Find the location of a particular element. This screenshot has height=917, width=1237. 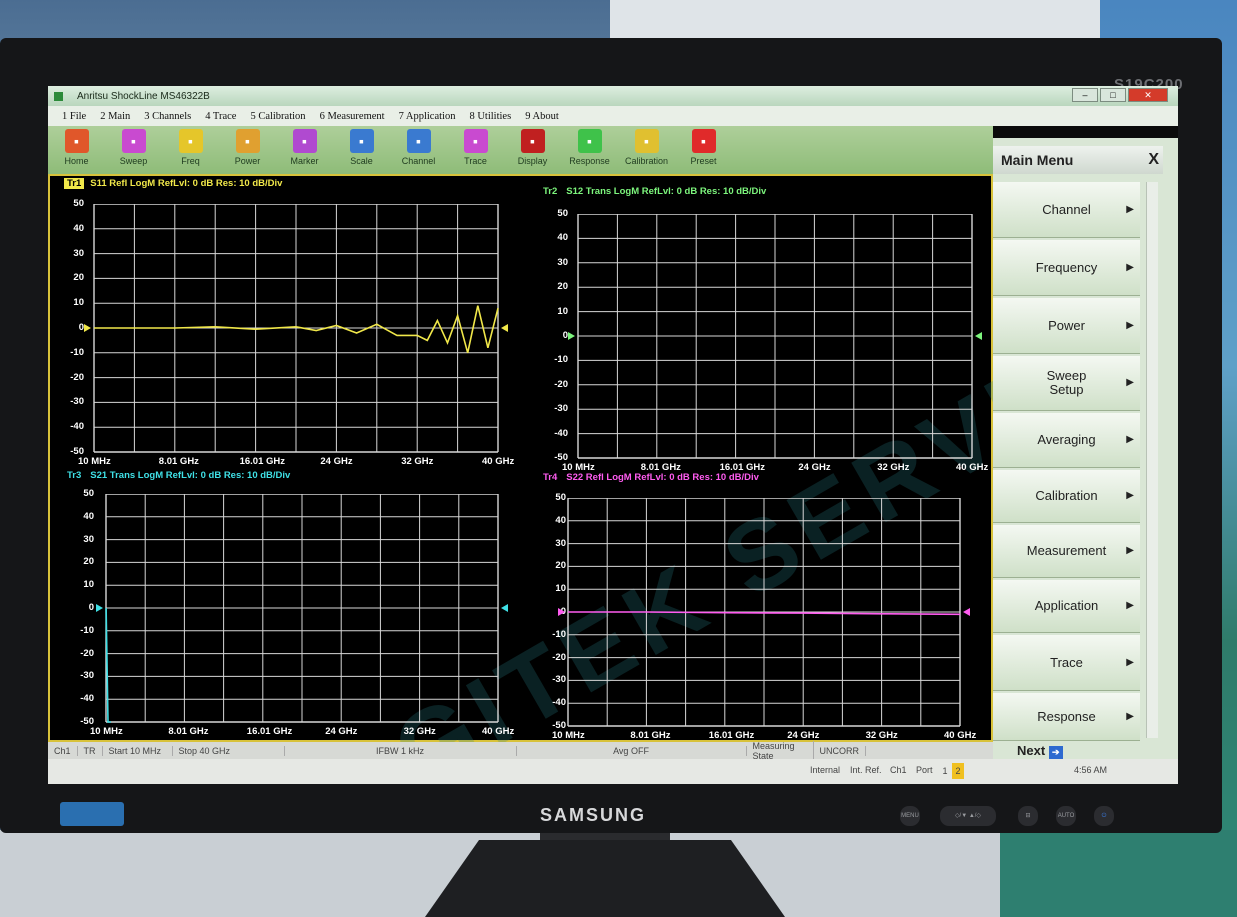

toolbar-home-button: ▪ Home is located at coordinates (76, 150).